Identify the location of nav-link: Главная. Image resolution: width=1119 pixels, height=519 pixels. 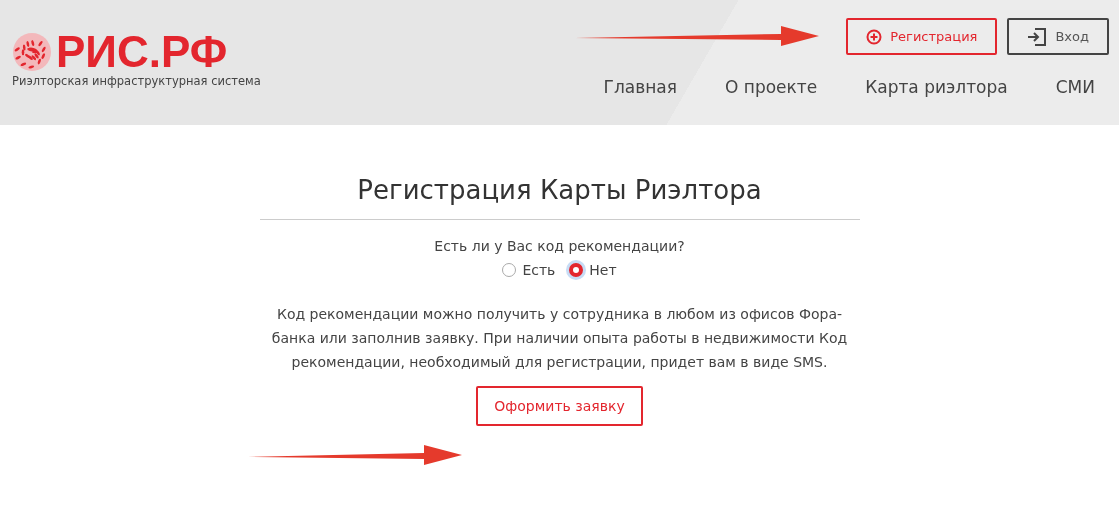
(640, 87).